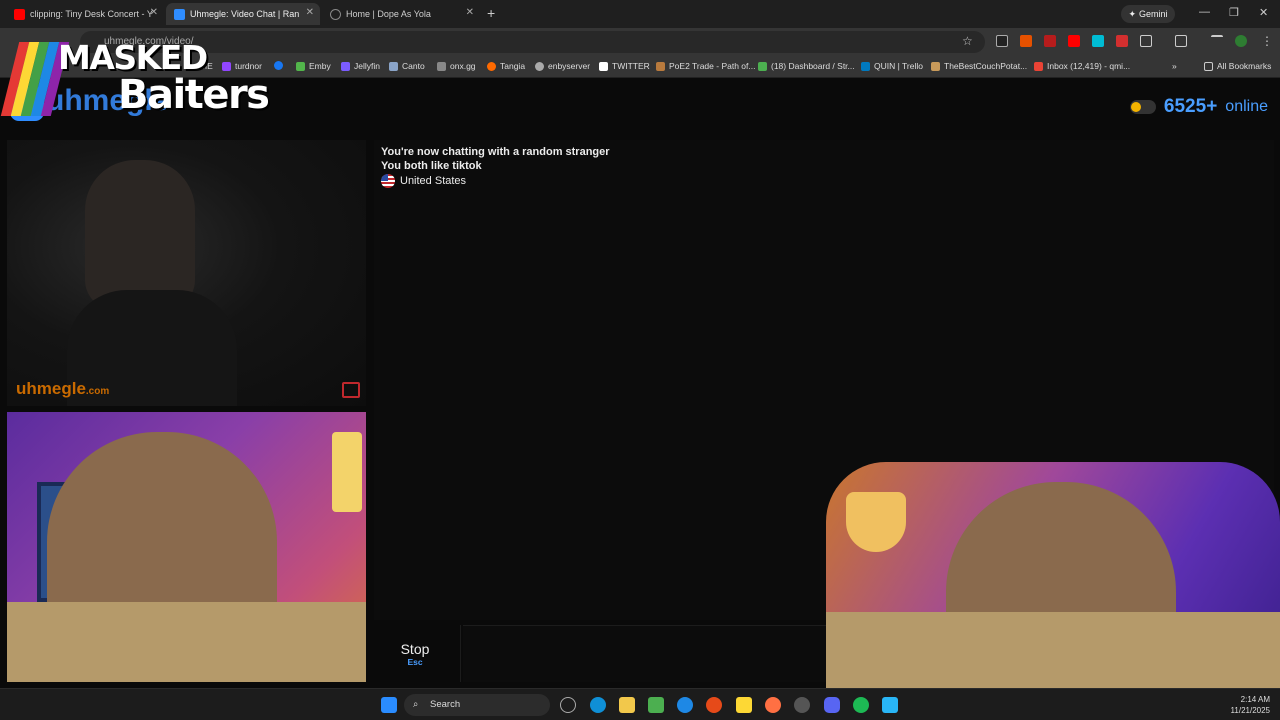  Describe the element at coordinates (360, 66) in the screenshot. I see `bookmark-jellyfin: Jellyfin` at that location.